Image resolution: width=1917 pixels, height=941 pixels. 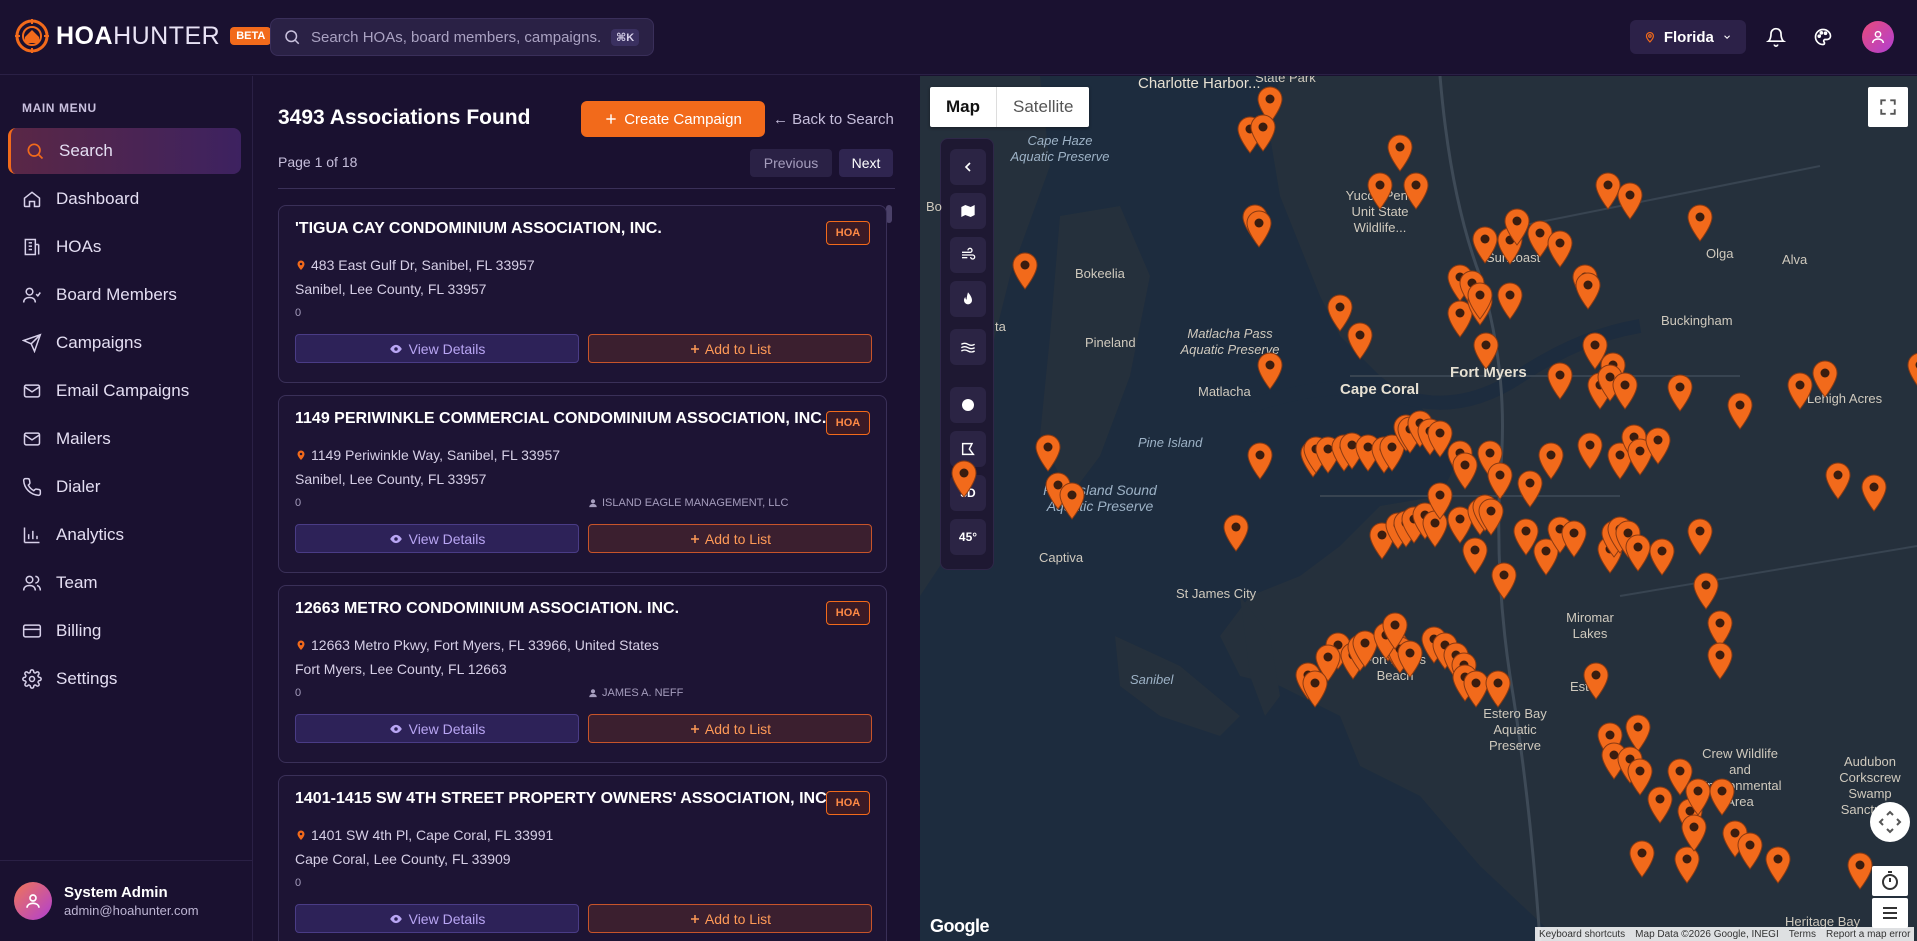 What do you see at coordinates (1878, 37) in the screenshot?
I see `avatar` at bounding box center [1878, 37].